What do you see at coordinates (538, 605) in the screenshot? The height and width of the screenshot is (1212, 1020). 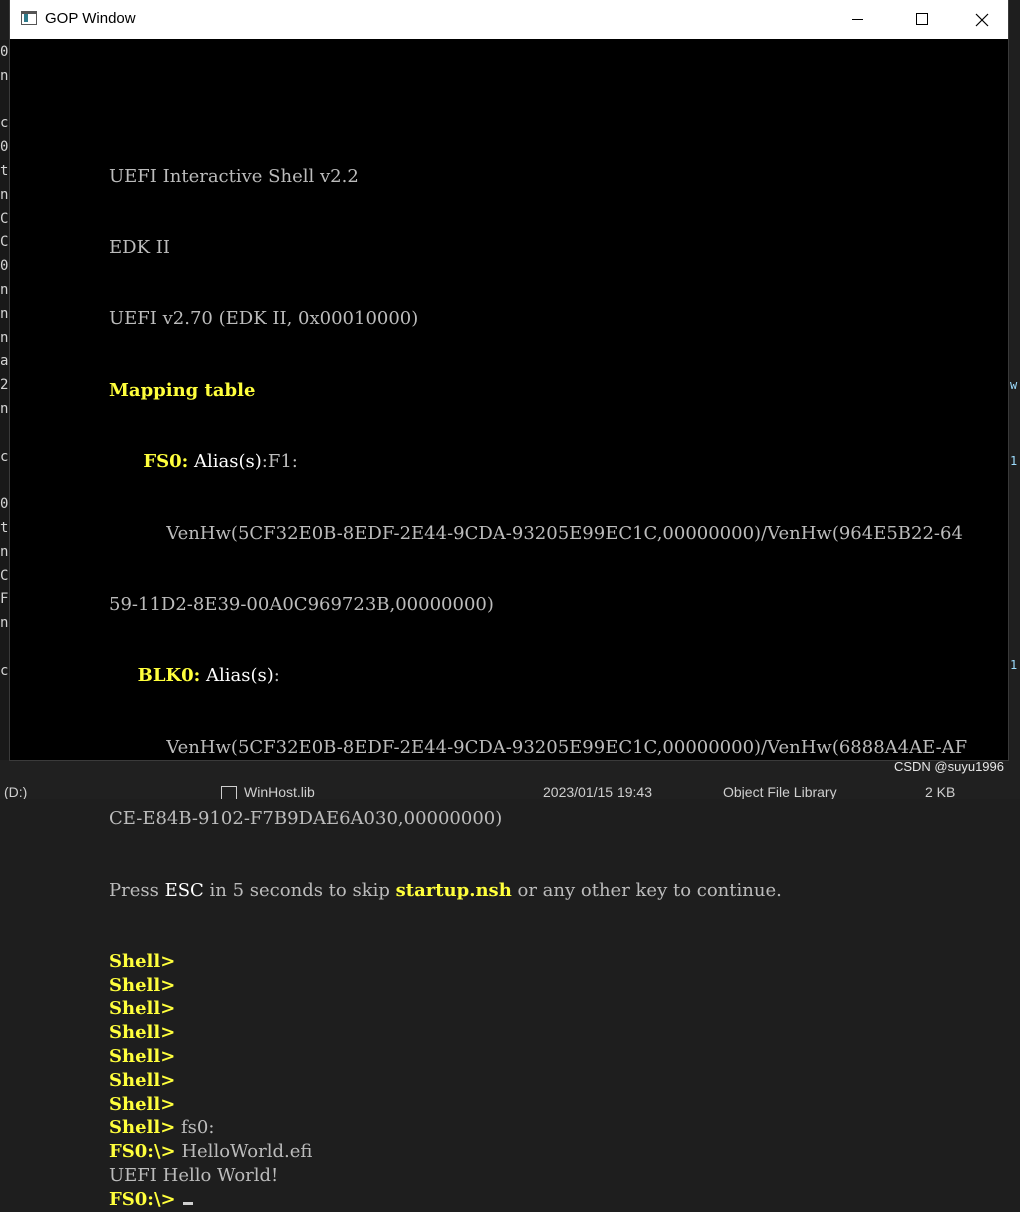 I see `console-line-fs0-path: 59-11D2-8E39-00A0C969723B,00000000)` at bounding box center [538, 605].